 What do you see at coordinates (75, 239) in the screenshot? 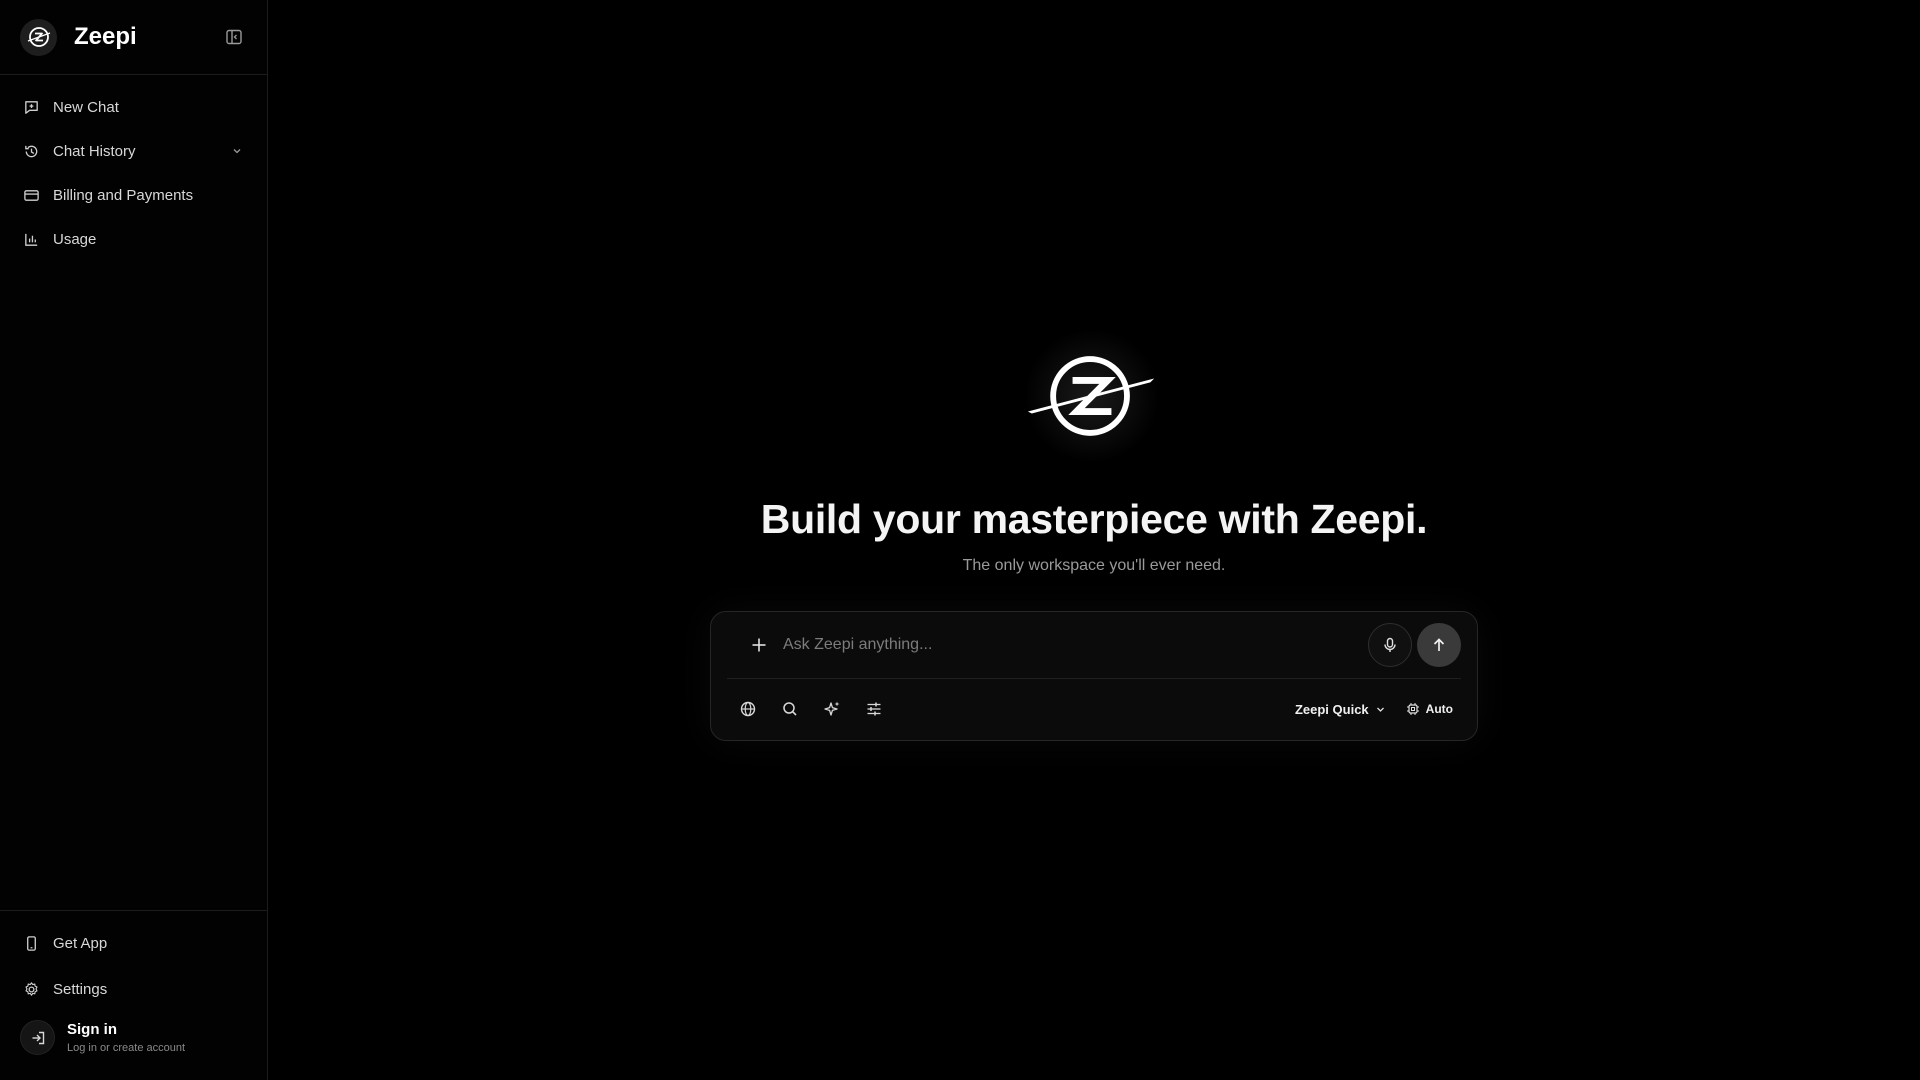
I see `sidebar-item-label: Usage` at bounding box center [75, 239].